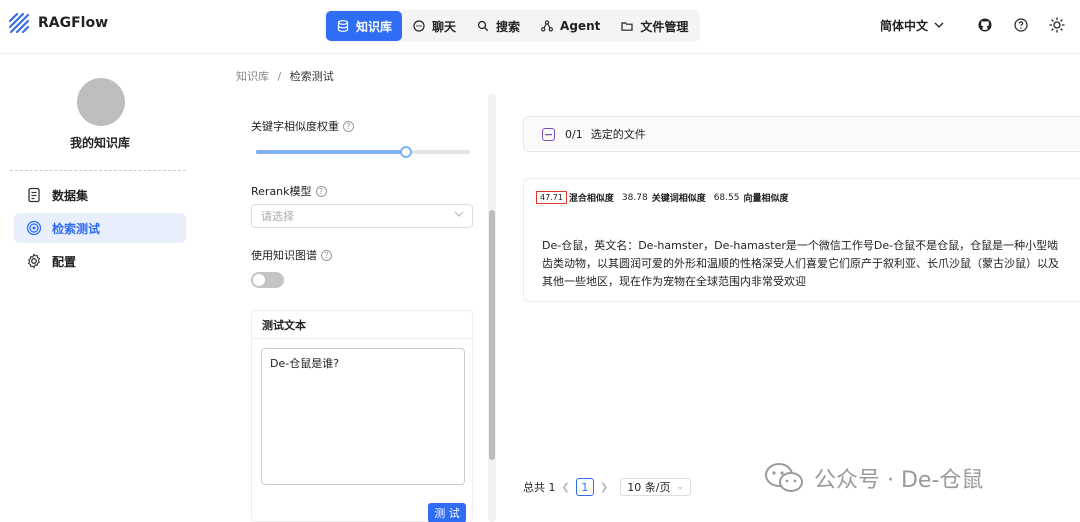 The image size is (1080, 522). I want to click on hybrid-score: 47.71, so click(551, 197).